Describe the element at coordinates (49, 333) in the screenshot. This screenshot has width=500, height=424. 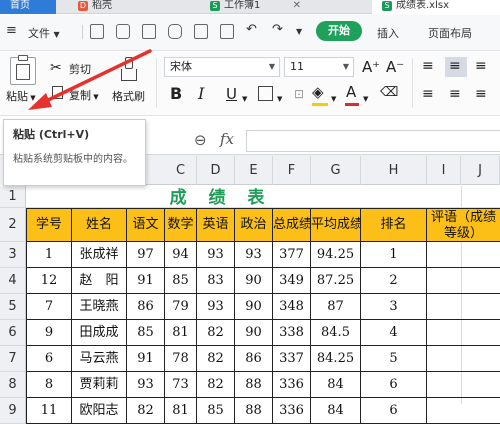
I see `table-cell: 9` at that location.